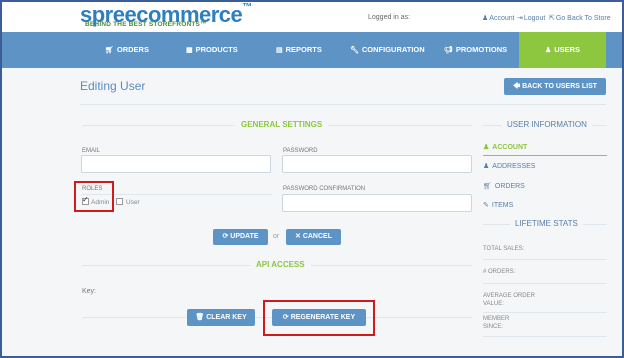  Describe the element at coordinates (377, 164) in the screenshot. I see `password-field` at that location.